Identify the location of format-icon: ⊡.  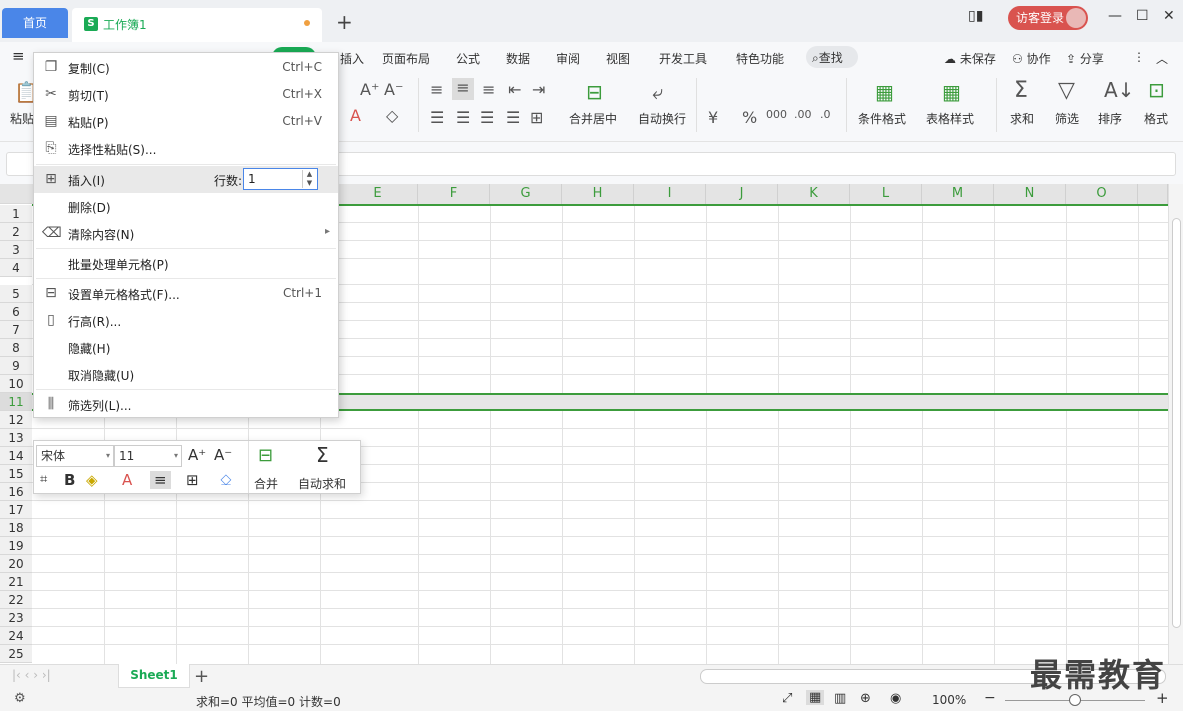
(1156, 90).